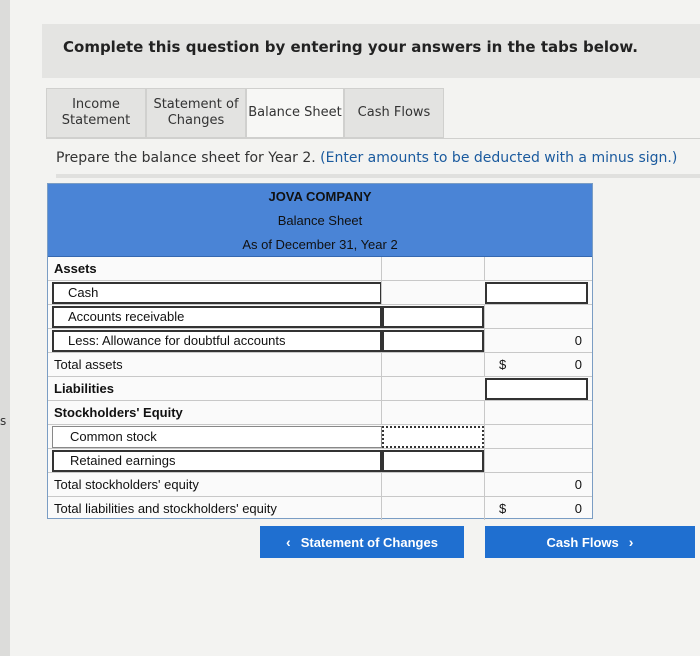  I want to click on total-equity-value: 0, so click(537, 484).